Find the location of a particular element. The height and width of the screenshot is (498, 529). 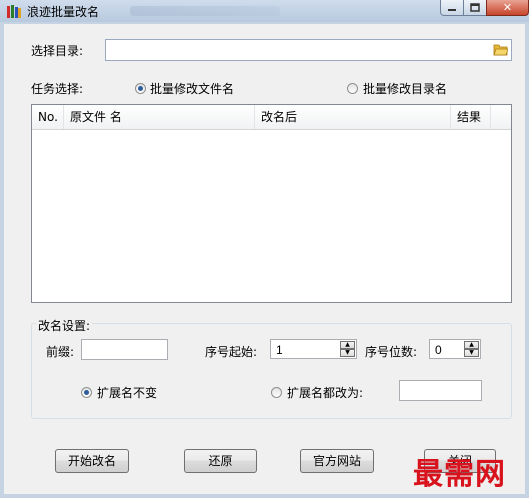

radio-keep-extension is located at coordinates (86, 392).